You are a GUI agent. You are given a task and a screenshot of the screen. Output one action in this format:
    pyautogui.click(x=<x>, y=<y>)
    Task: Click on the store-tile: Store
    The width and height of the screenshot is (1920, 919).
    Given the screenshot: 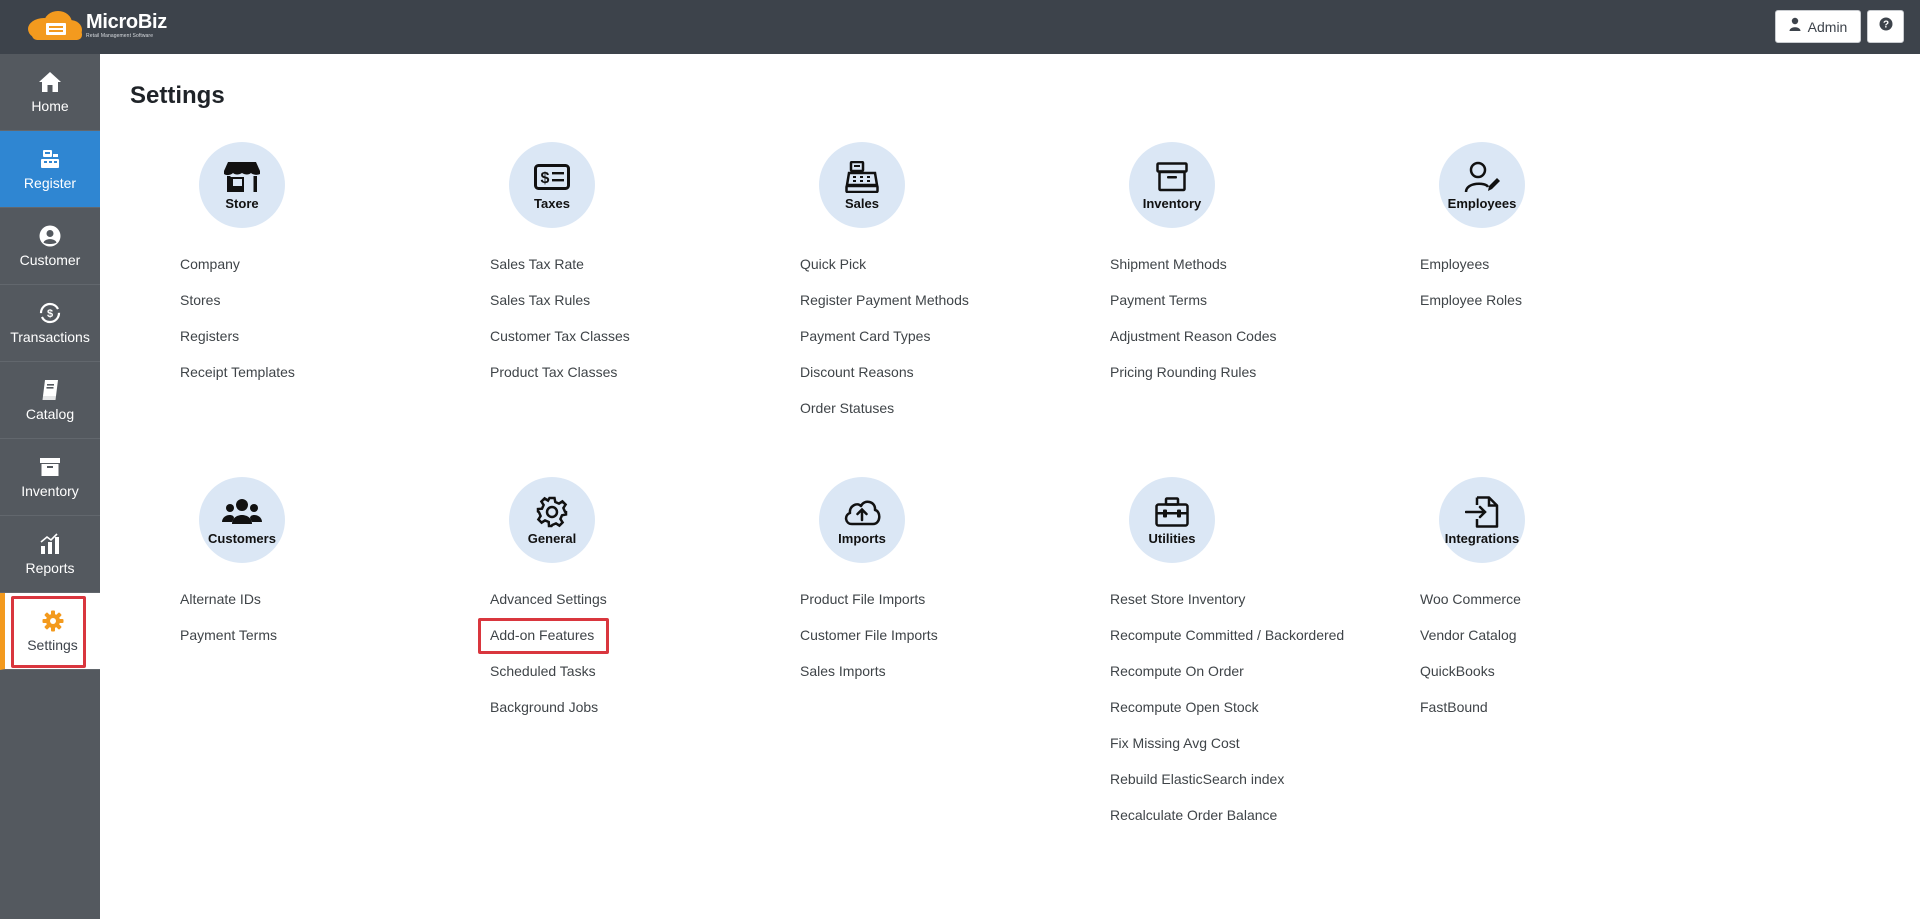 What is the action you would take?
    pyautogui.click(x=242, y=185)
    